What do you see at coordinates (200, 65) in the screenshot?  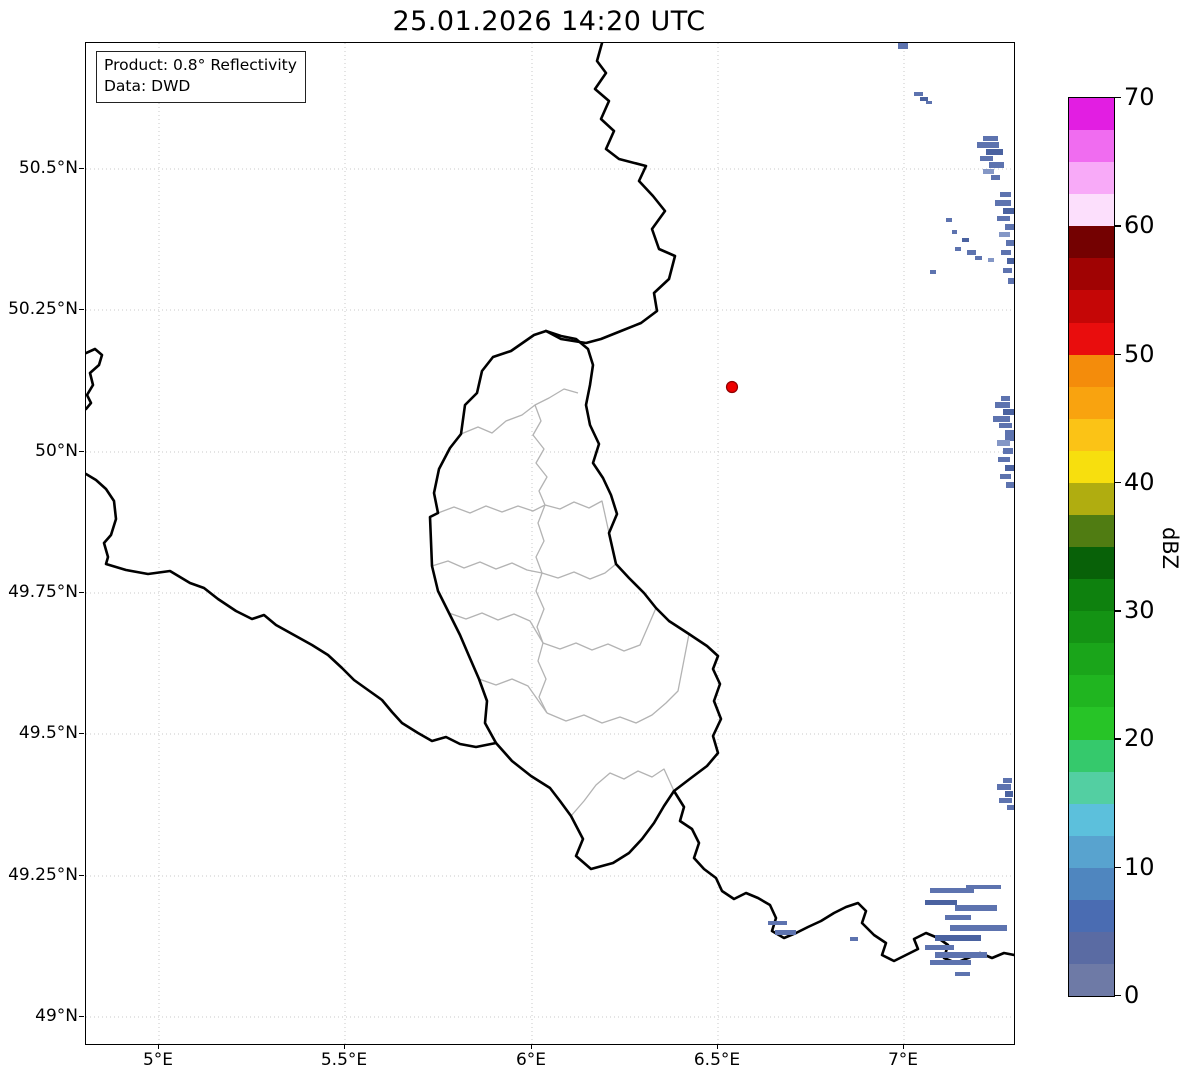 I see `product-info-line: Product: 0.8° Reflectivity` at bounding box center [200, 65].